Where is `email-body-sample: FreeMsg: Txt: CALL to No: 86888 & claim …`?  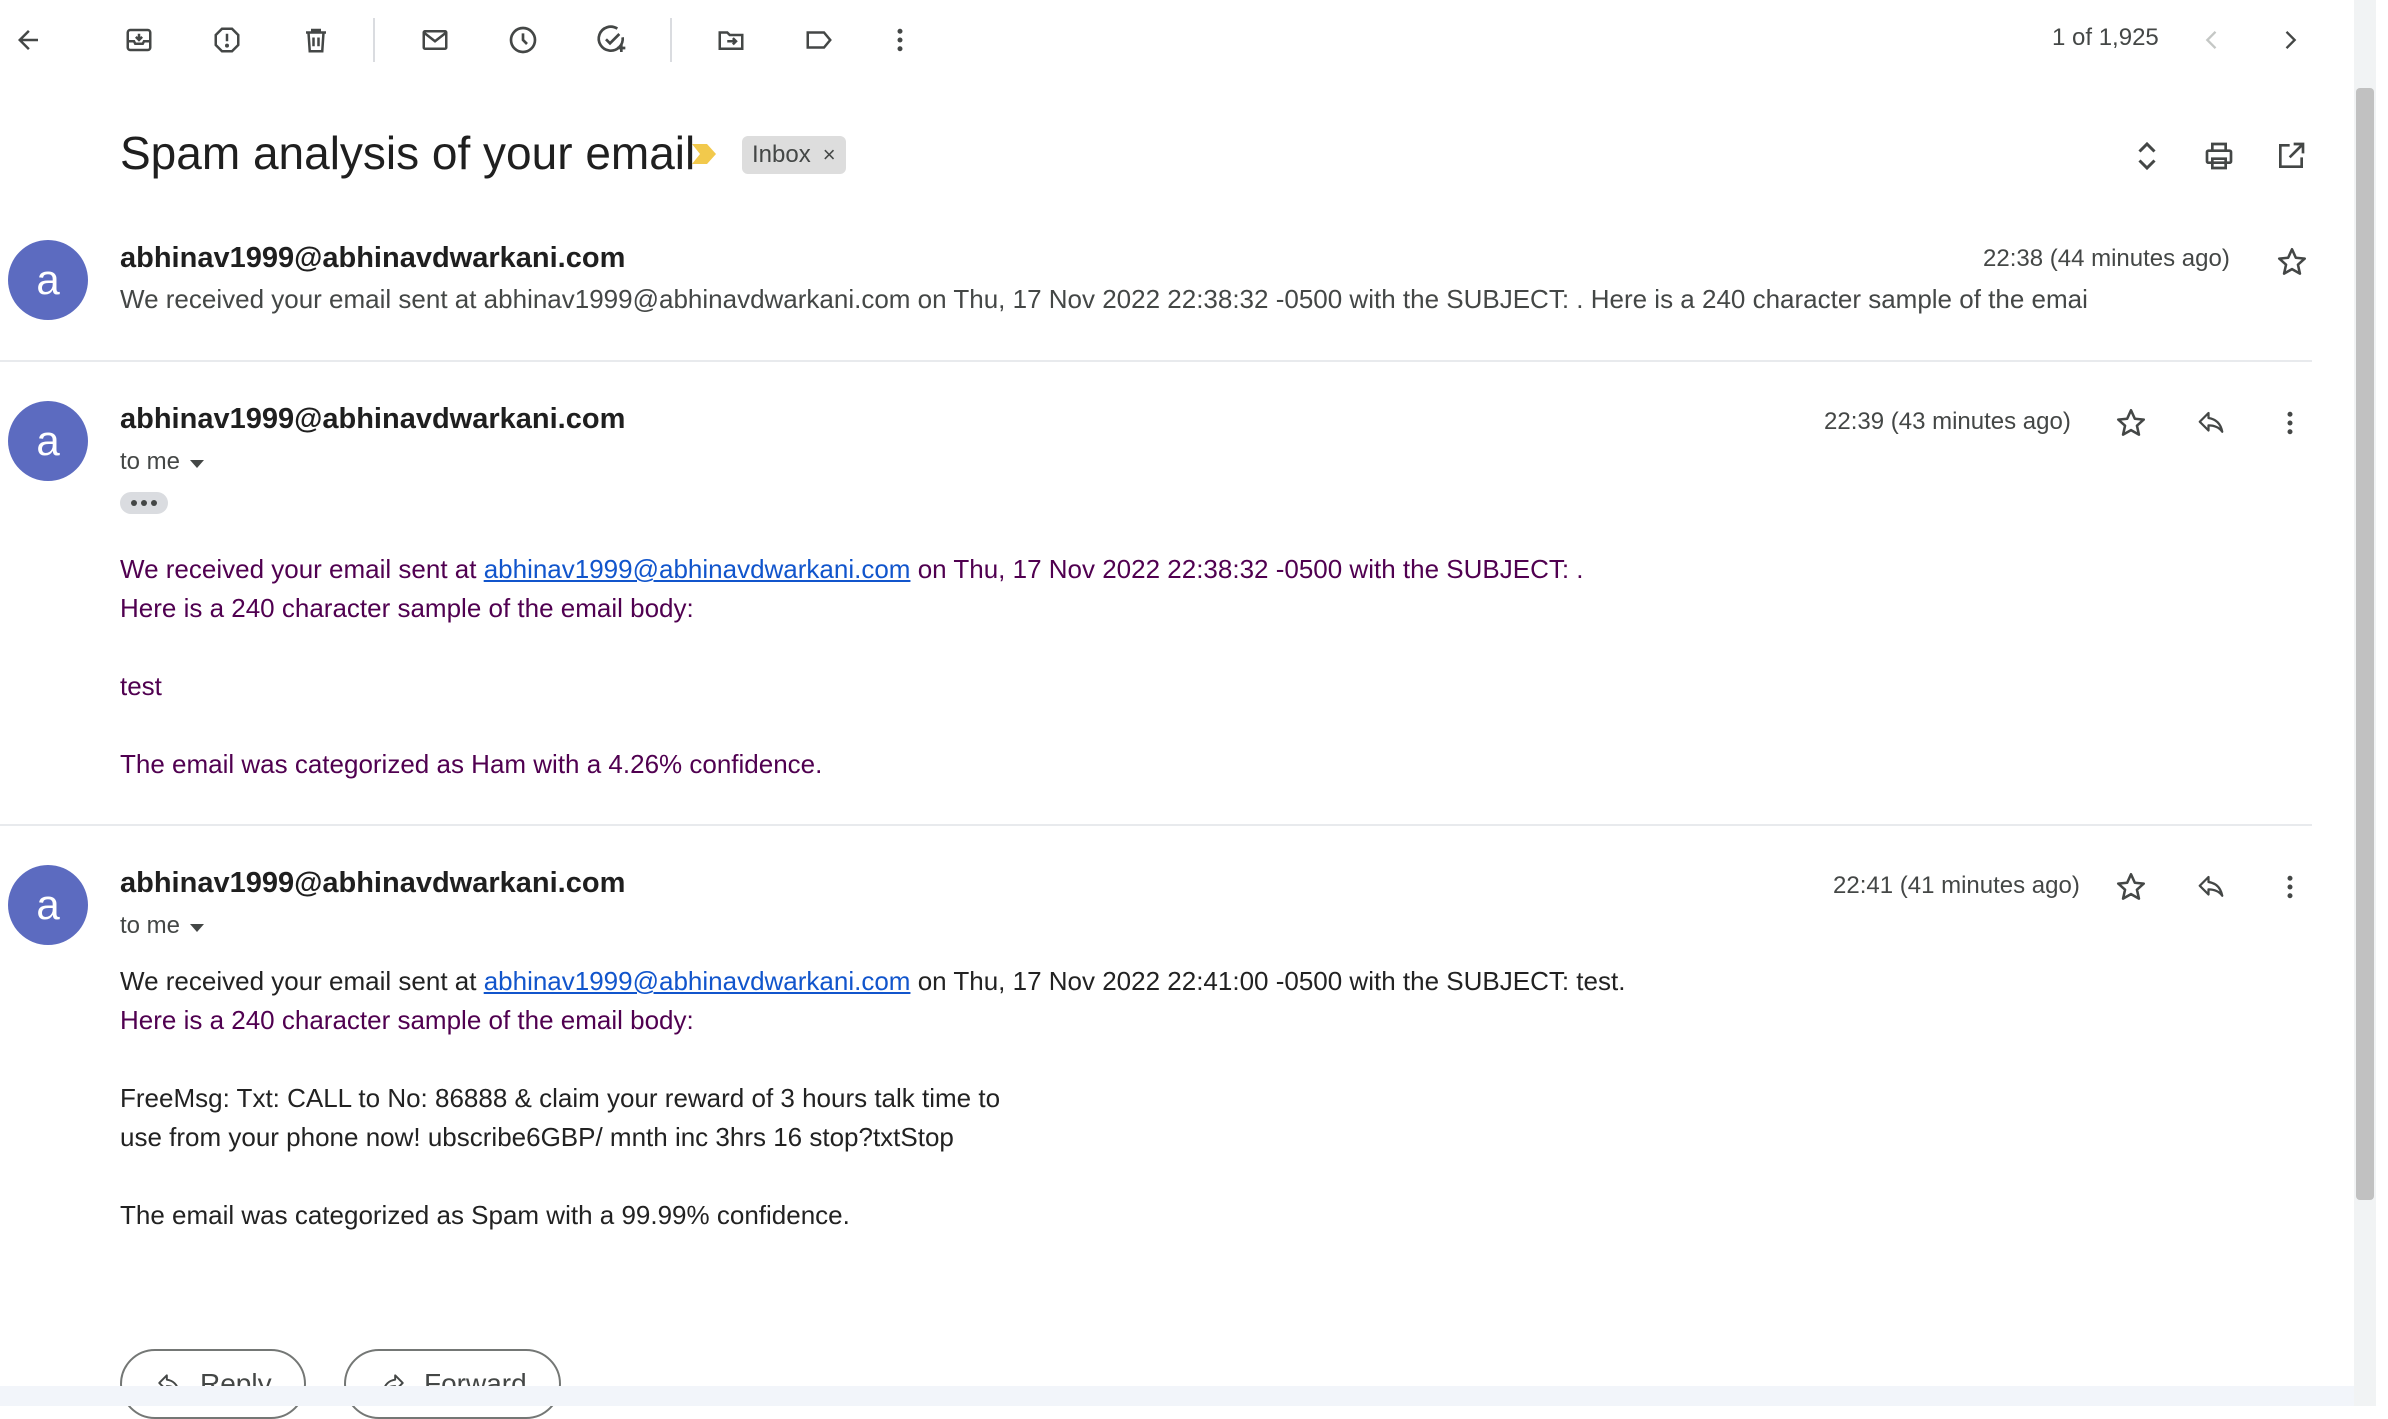
email-body-sample: FreeMsg: Txt: CALL to No: 86888 & claim … is located at coordinates (560, 1098).